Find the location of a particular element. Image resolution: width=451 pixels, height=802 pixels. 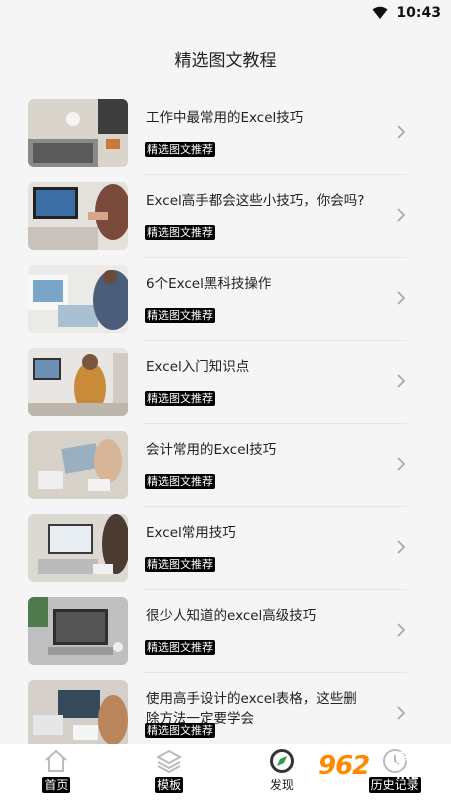

article-title: 会计常用的Excel技巧 is located at coordinates (211, 450).